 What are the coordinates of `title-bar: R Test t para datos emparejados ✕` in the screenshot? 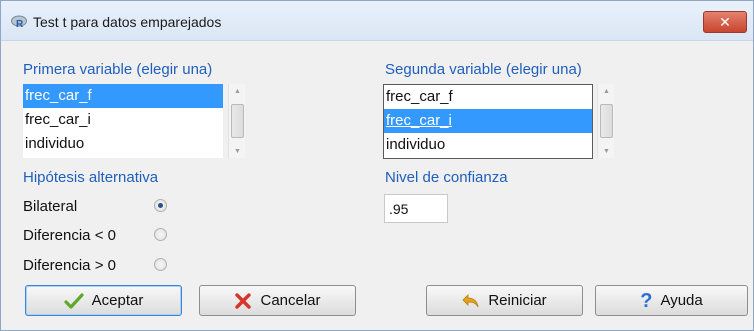 It's located at (377, 21).